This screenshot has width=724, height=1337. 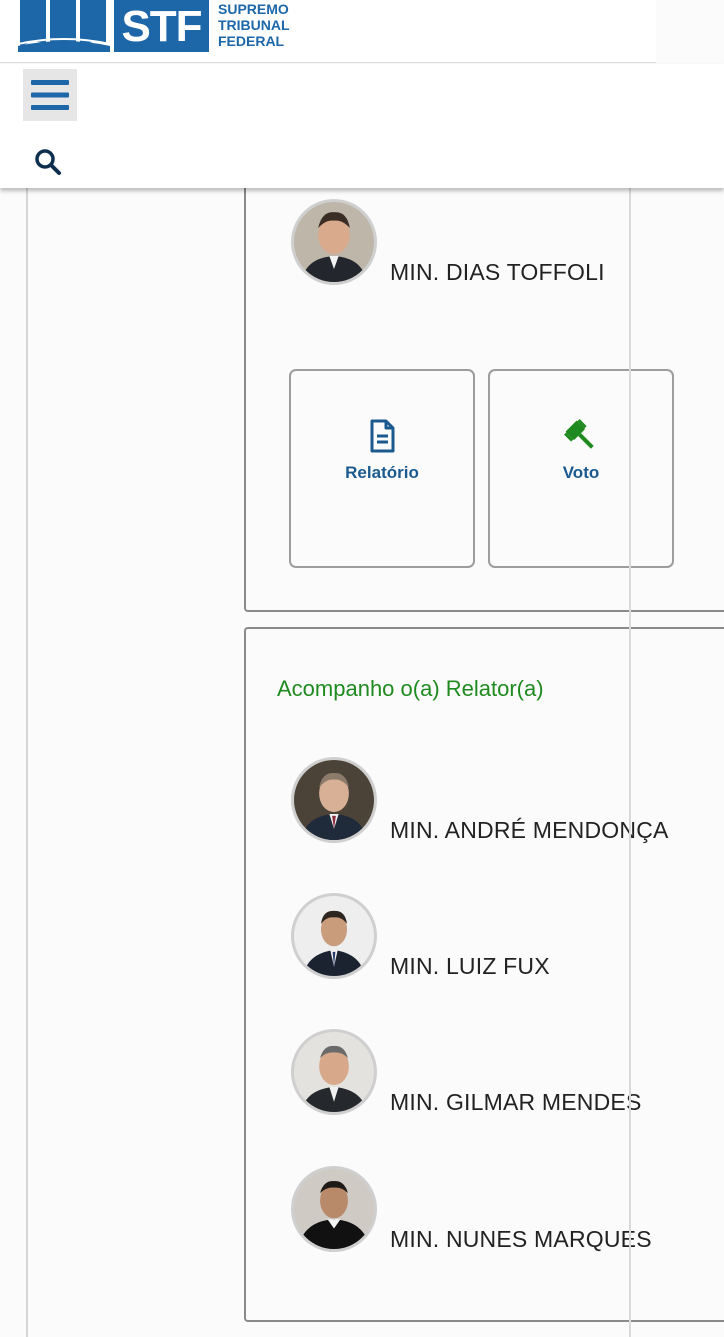 I want to click on logo-line-2: TRIBUNAL, so click(x=254, y=25).